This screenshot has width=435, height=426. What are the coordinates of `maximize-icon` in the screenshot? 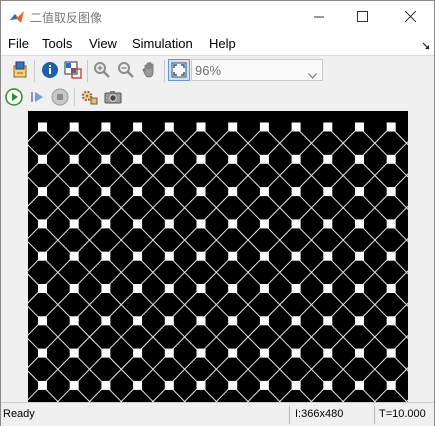 It's located at (362, 16).